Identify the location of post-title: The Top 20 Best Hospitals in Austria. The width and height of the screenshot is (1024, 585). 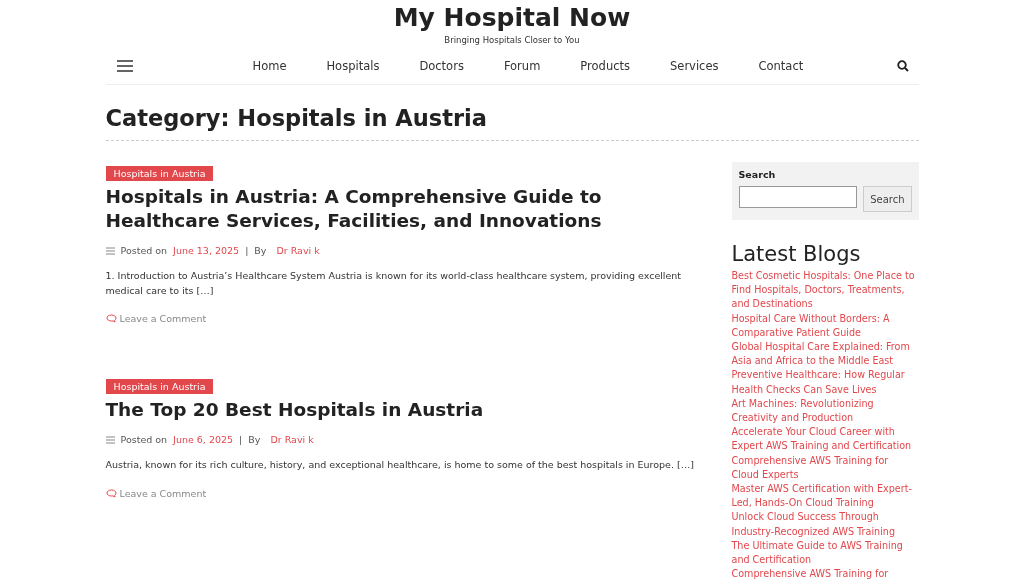
(406, 410).